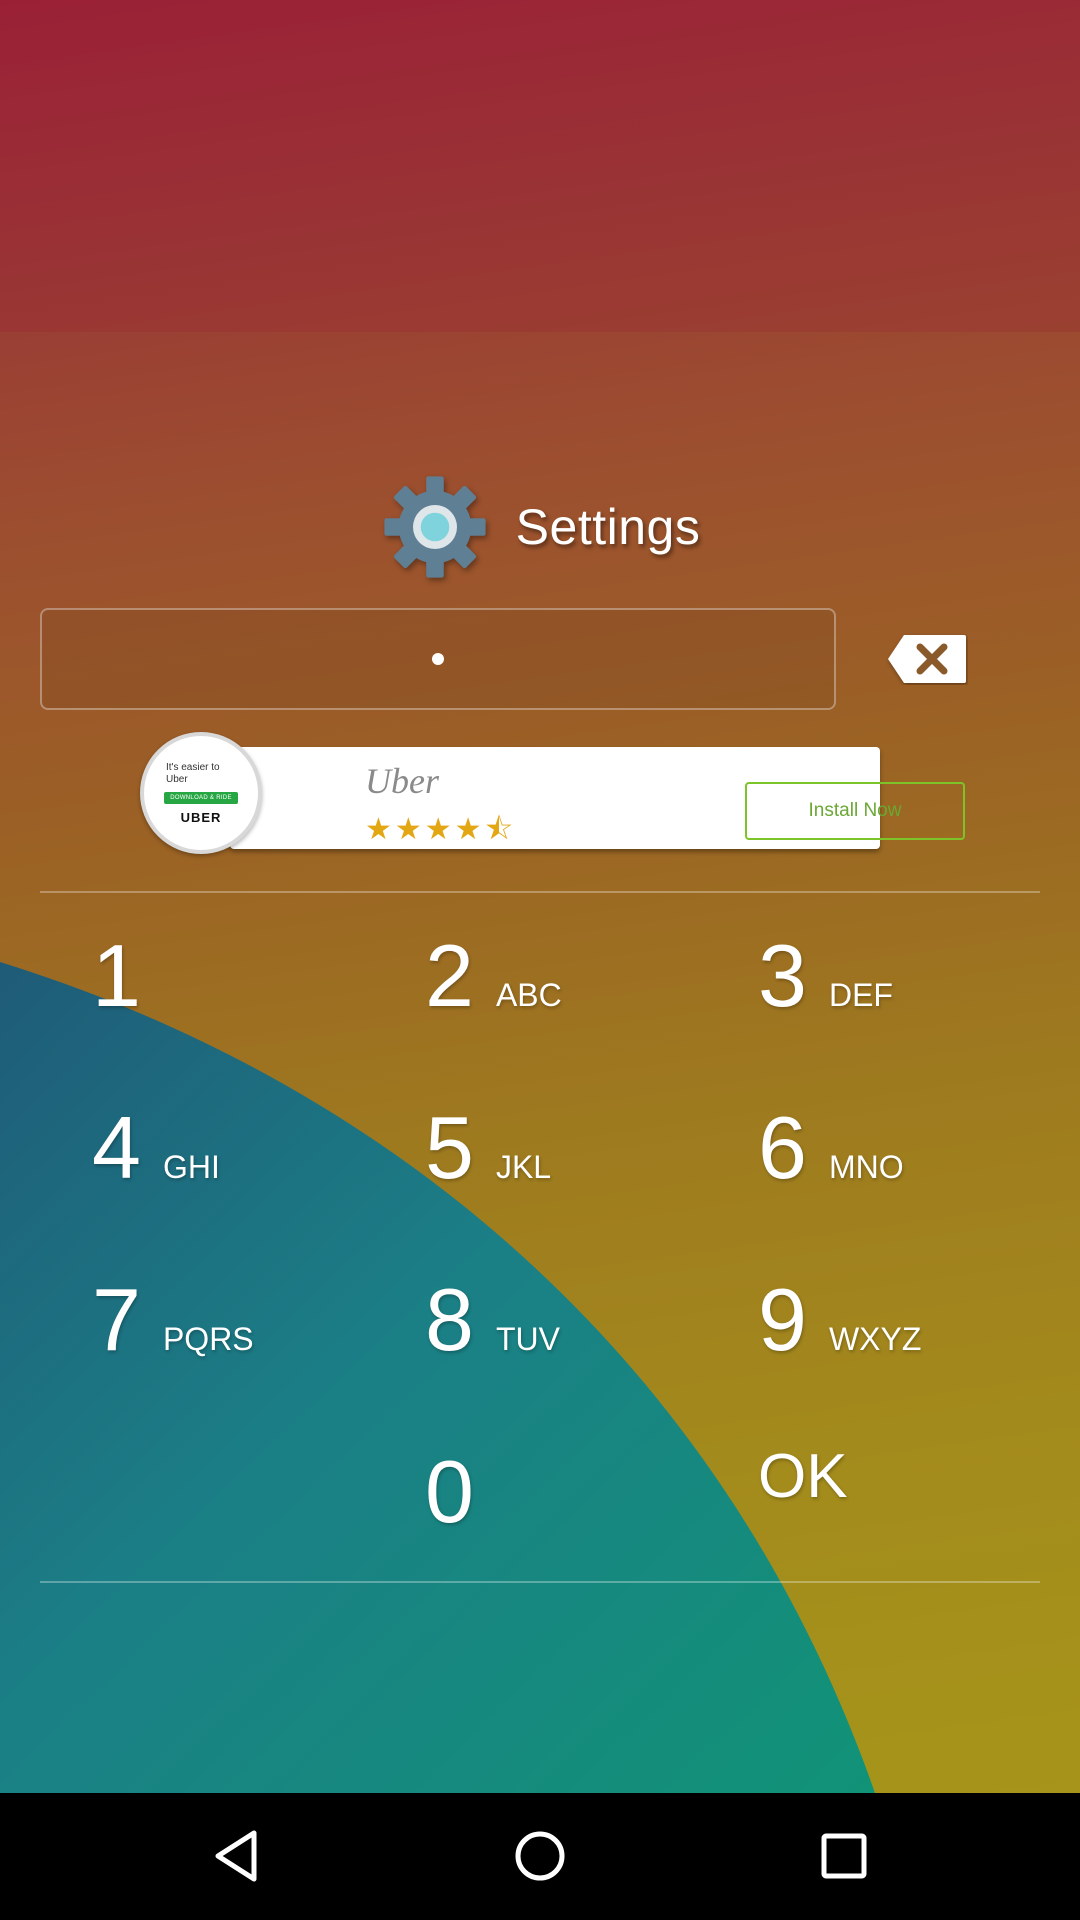 The image size is (1080, 1920). What do you see at coordinates (449, 975) in the screenshot?
I see `key-digit: 2` at bounding box center [449, 975].